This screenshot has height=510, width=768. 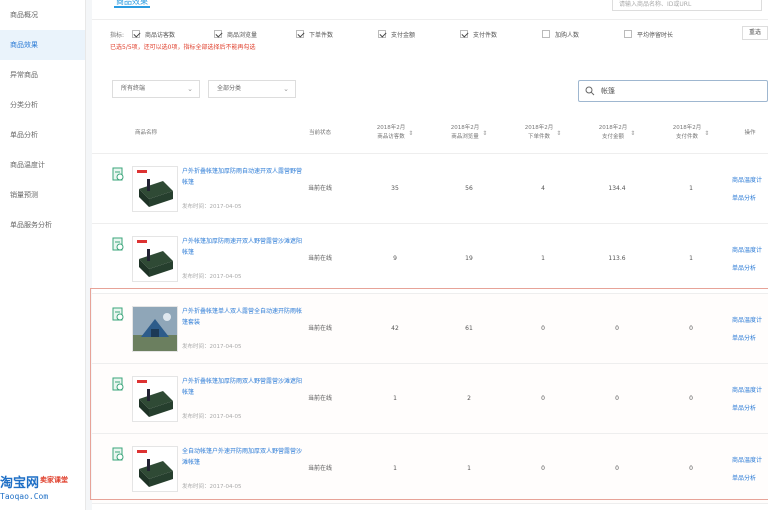 What do you see at coordinates (469, 133) in the screenshot?
I see `th-pageviews: 2018年2月 商品浏览量 ⇕` at bounding box center [469, 133].